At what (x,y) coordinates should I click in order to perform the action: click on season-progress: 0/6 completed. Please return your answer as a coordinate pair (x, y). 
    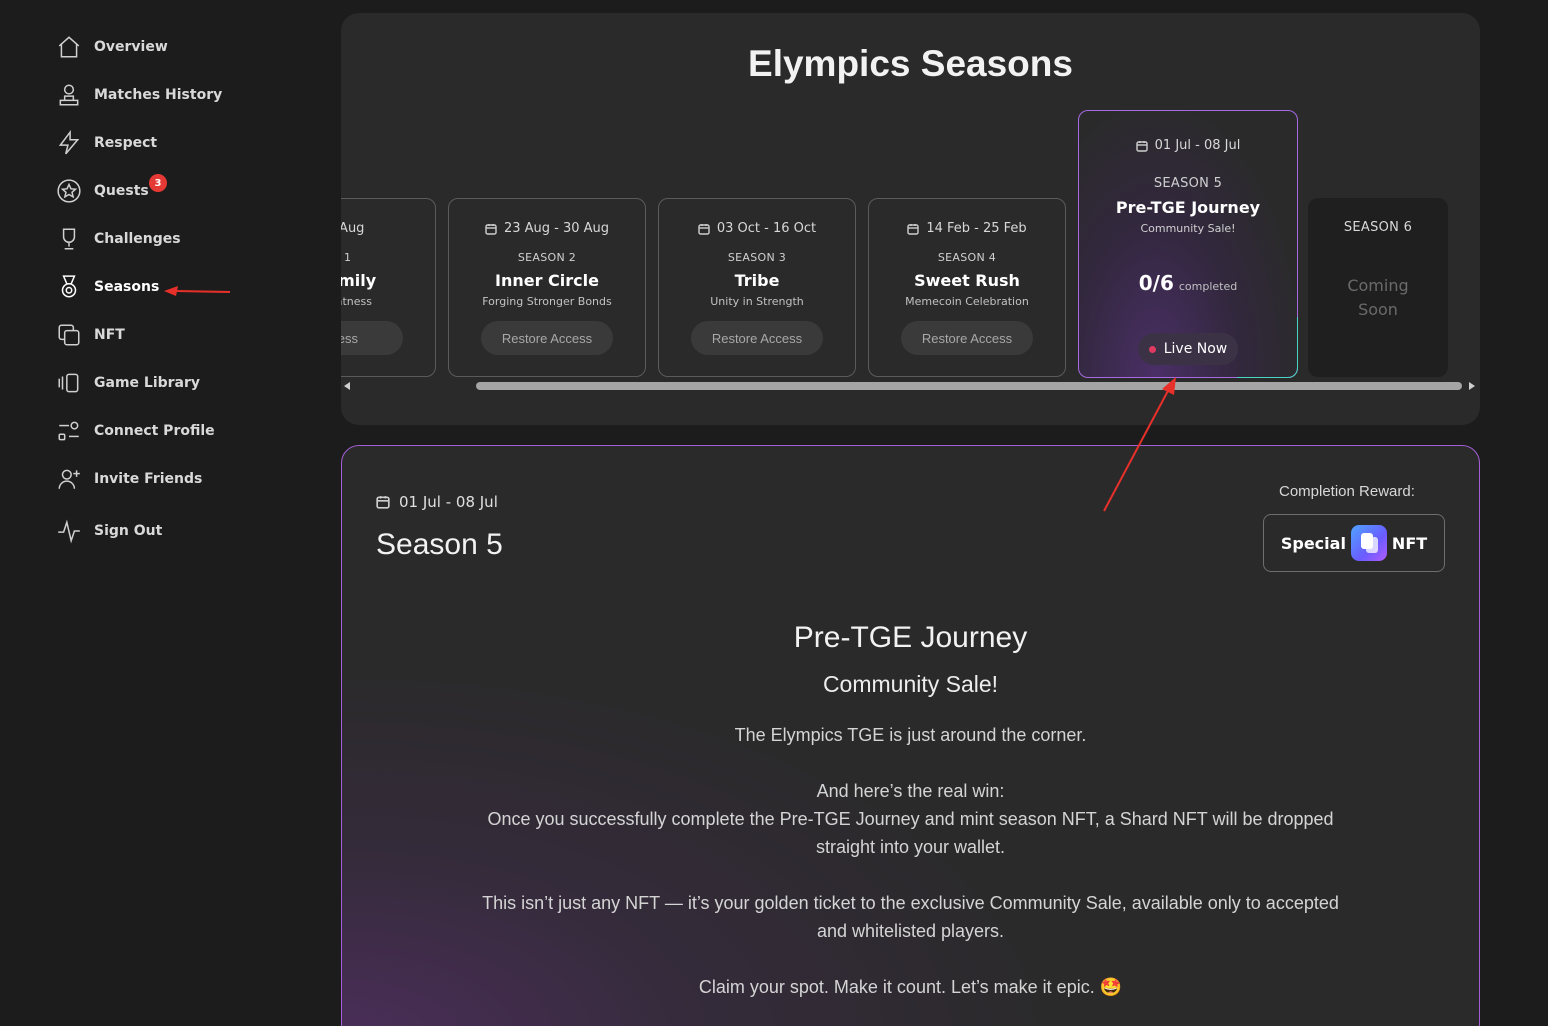
    Looking at the image, I should click on (1188, 283).